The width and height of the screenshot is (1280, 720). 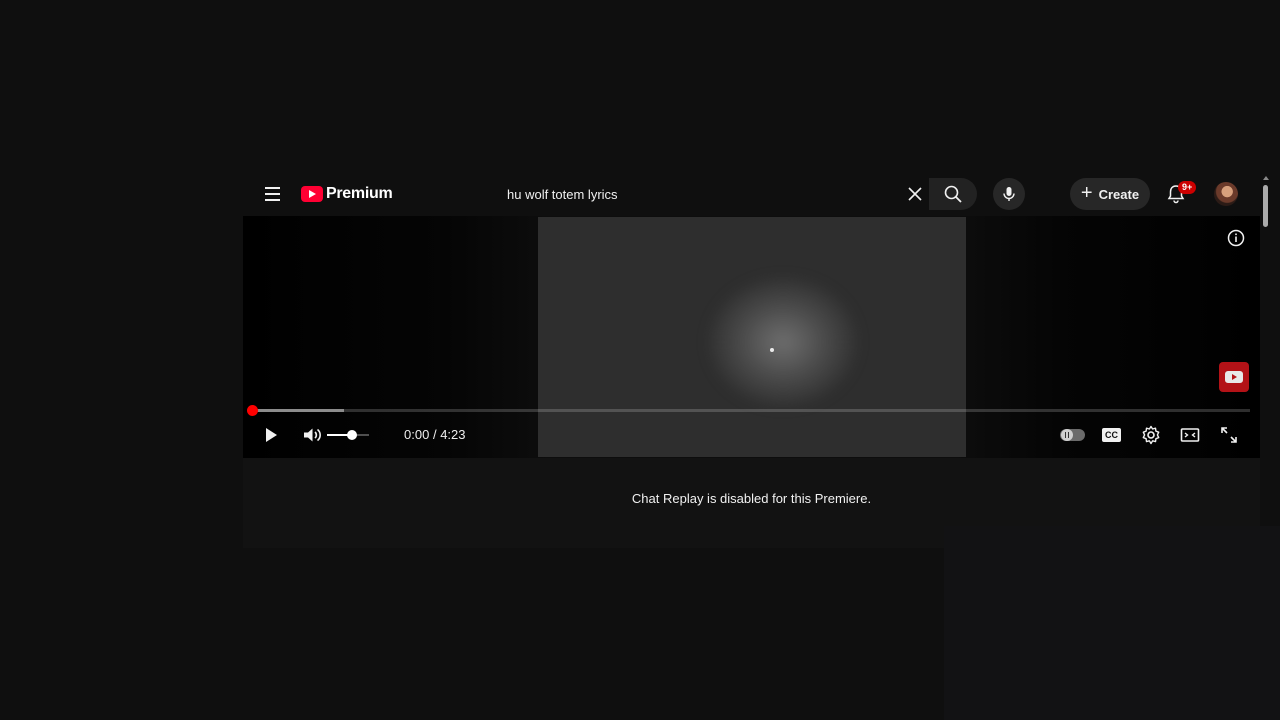 I want to click on volume-slider, so click(x=348, y=435).